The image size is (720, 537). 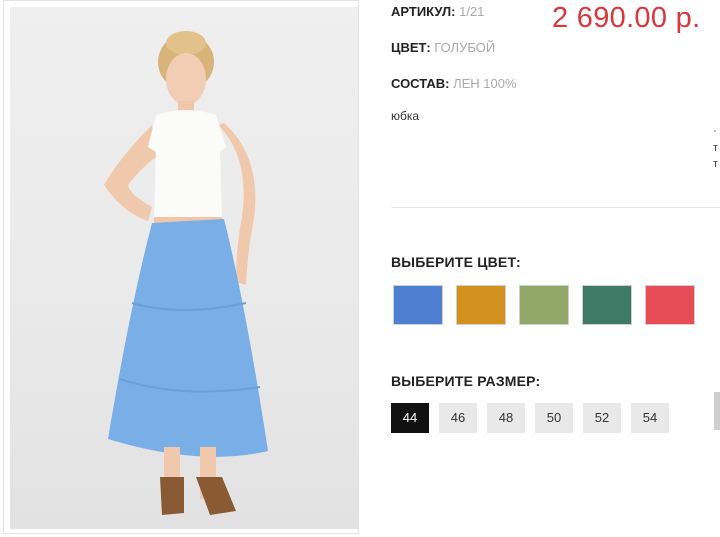 I want to click on size-option-52: 52, so click(x=602, y=418).